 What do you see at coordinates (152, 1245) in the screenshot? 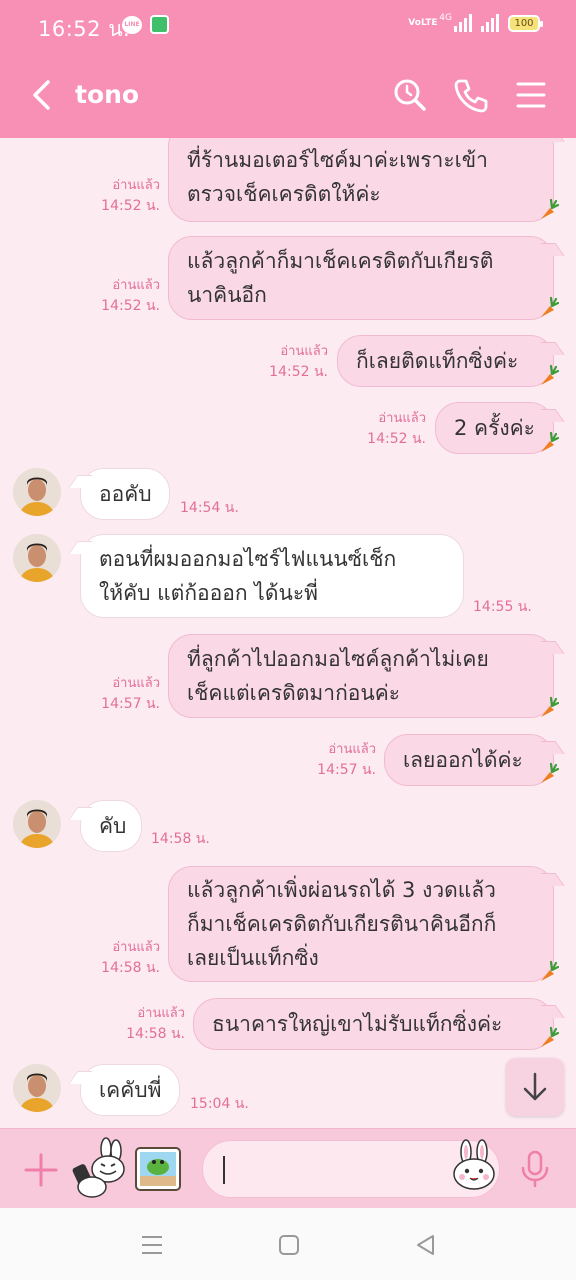
I see `recent-apps-icon` at bounding box center [152, 1245].